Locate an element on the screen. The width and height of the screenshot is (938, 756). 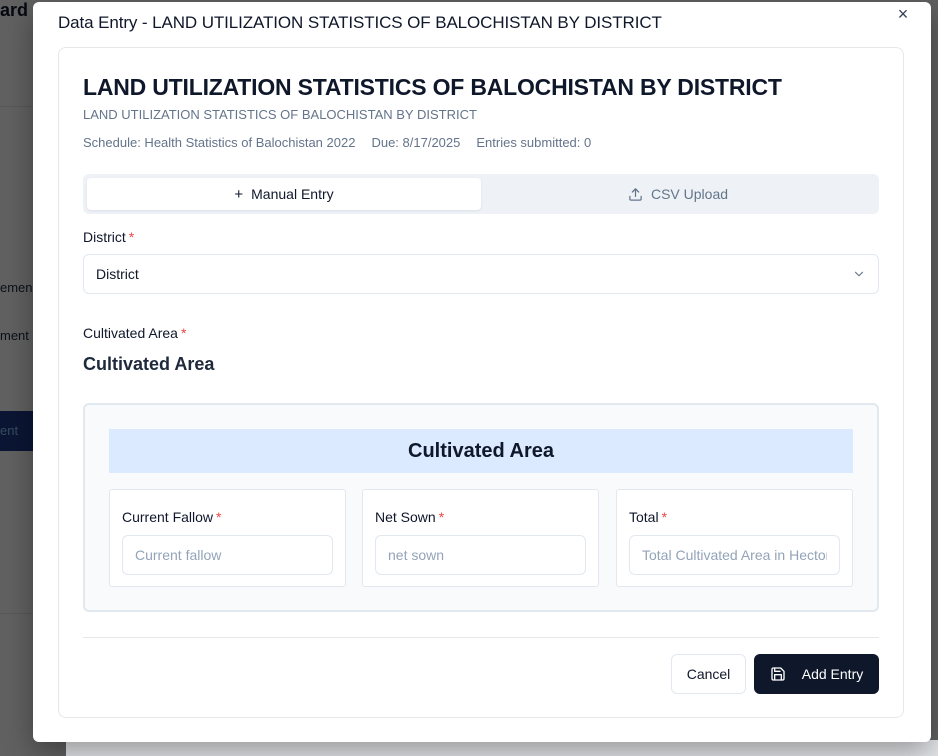
tab-csv-upload: CSV Upload is located at coordinates (678, 194).